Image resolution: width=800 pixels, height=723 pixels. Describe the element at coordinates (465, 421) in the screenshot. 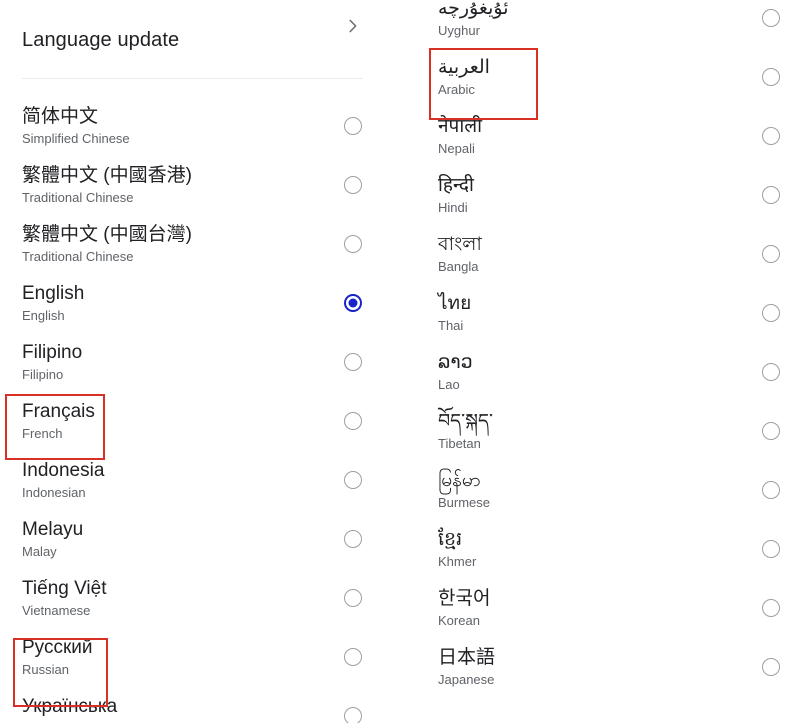

I see `language-native-name: བོད་སྐད་` at that location.